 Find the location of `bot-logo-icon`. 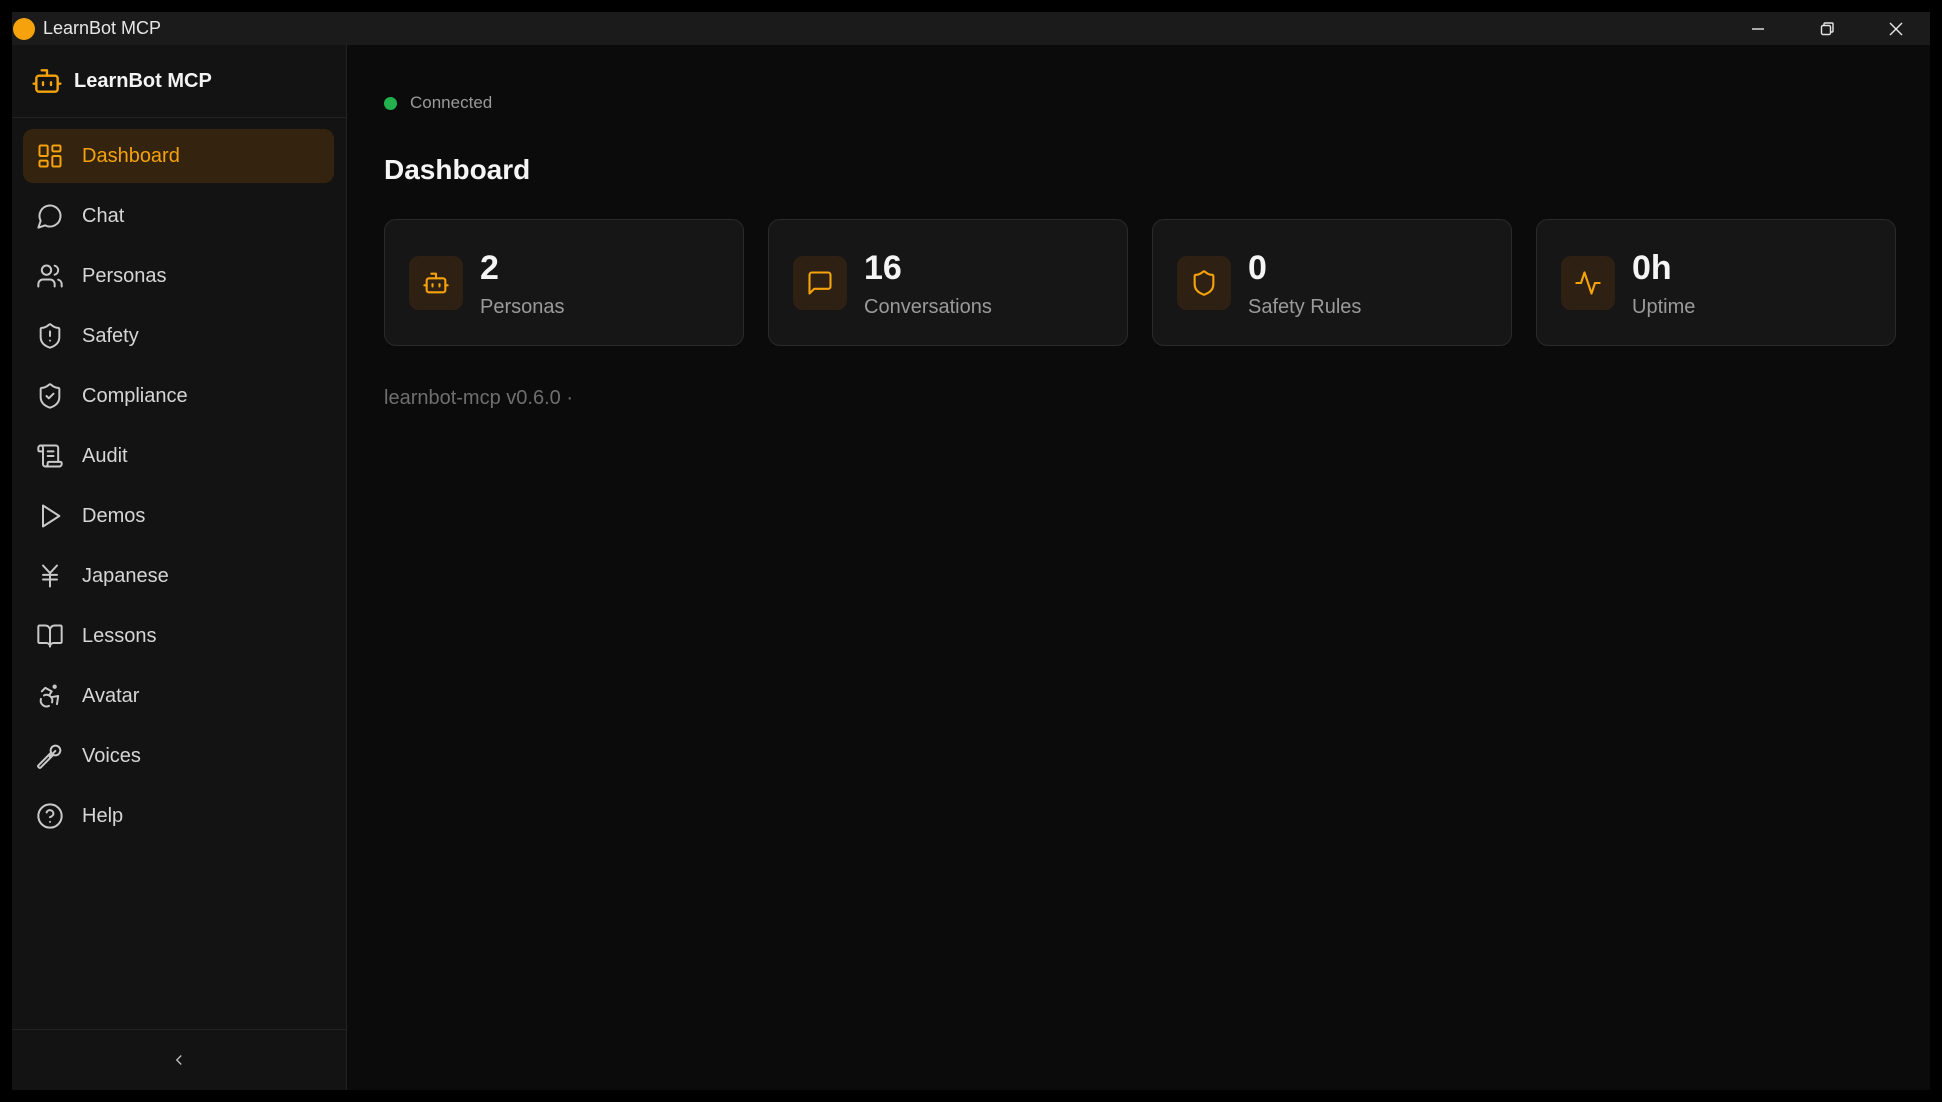

bot-logo-icon is located at coordinates (47, 81).